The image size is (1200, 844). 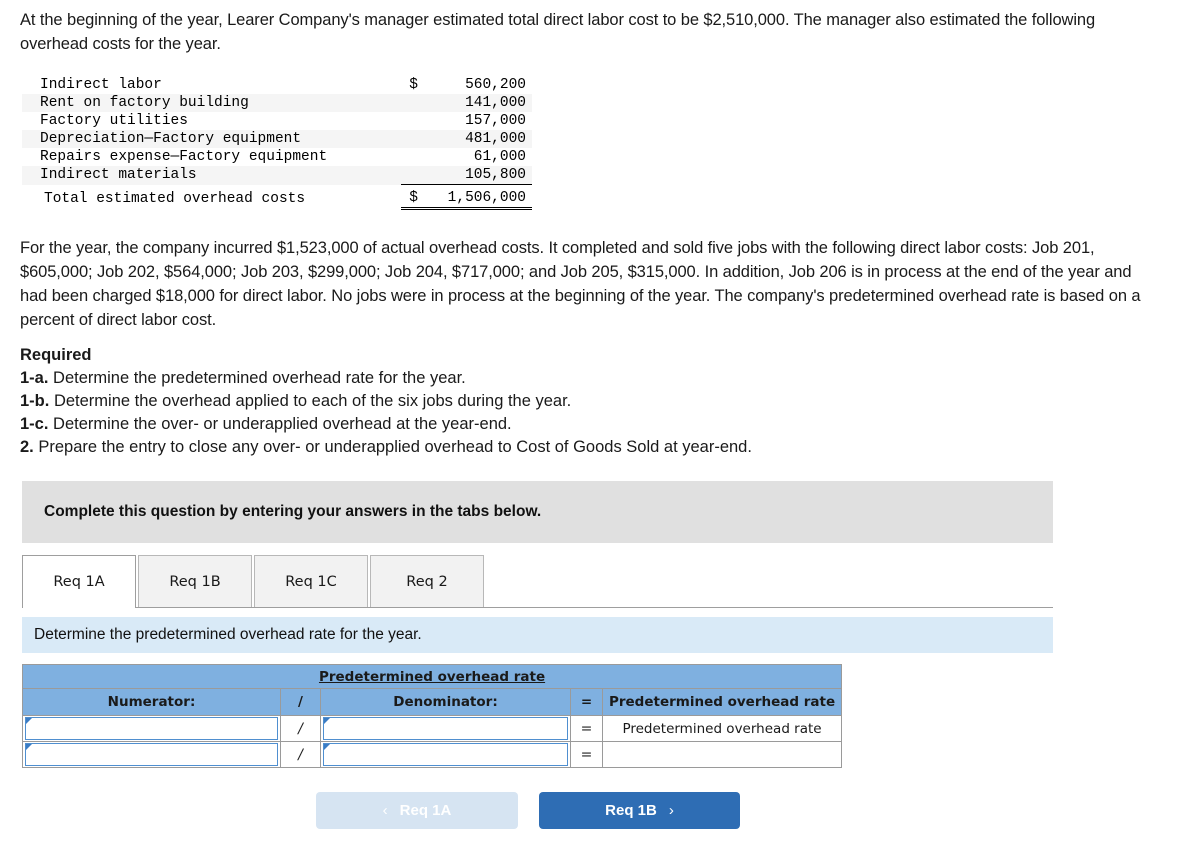 What do you see at coordinates (114, 121) in the screenshot?
I see `cost-label: Factory utilities` at bounding box center [114, 121].